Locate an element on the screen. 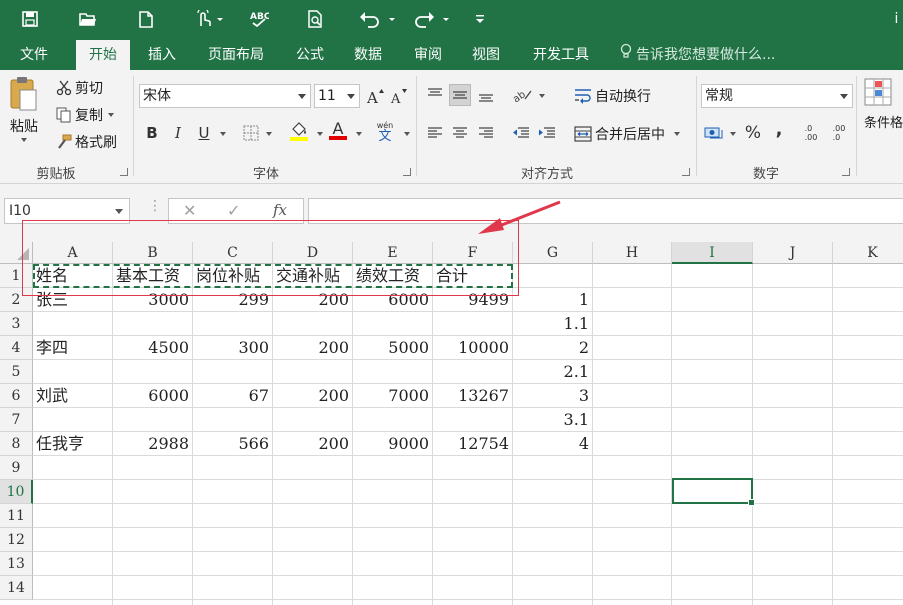 The width and height of the screenshot is (903, 605). customize-quick-access-icon is located at coordinates (480, 19).